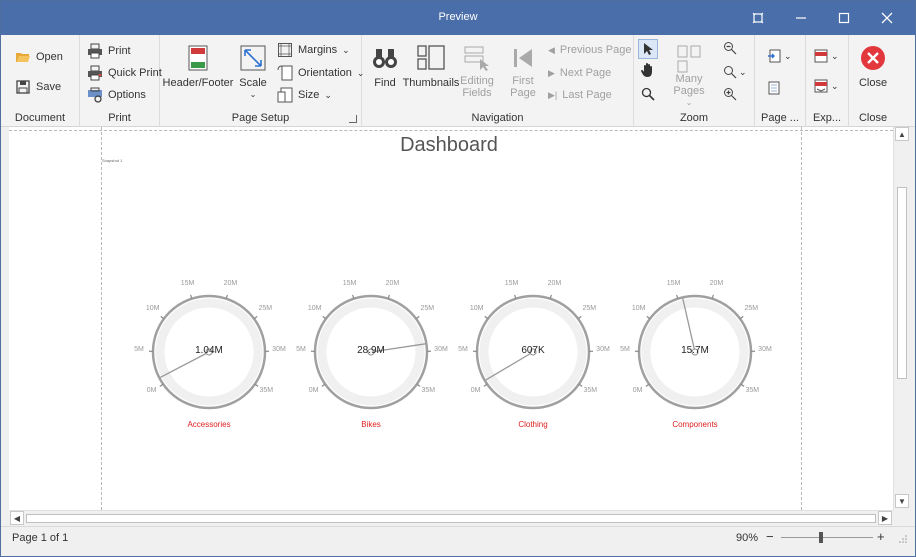 This screenshot has height=557, width=916. I want to click on gauge-clothing: 0M 5M 10M 15M 20M 25M 30M 35M 607K Clothing, so click(534, 357).